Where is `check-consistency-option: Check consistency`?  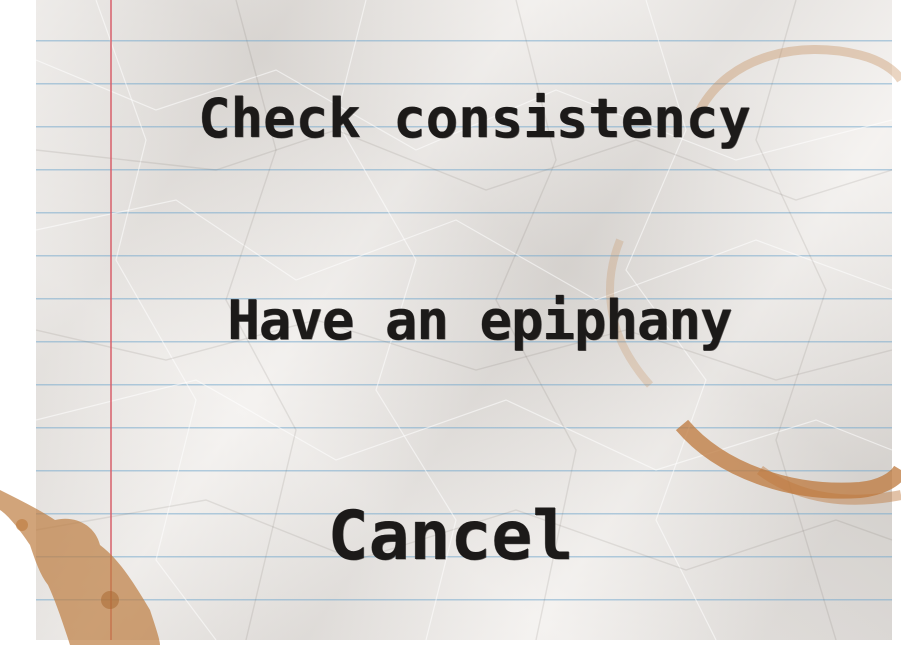
check-consistency-option: Check consistency is located at coordinates (450, 119).